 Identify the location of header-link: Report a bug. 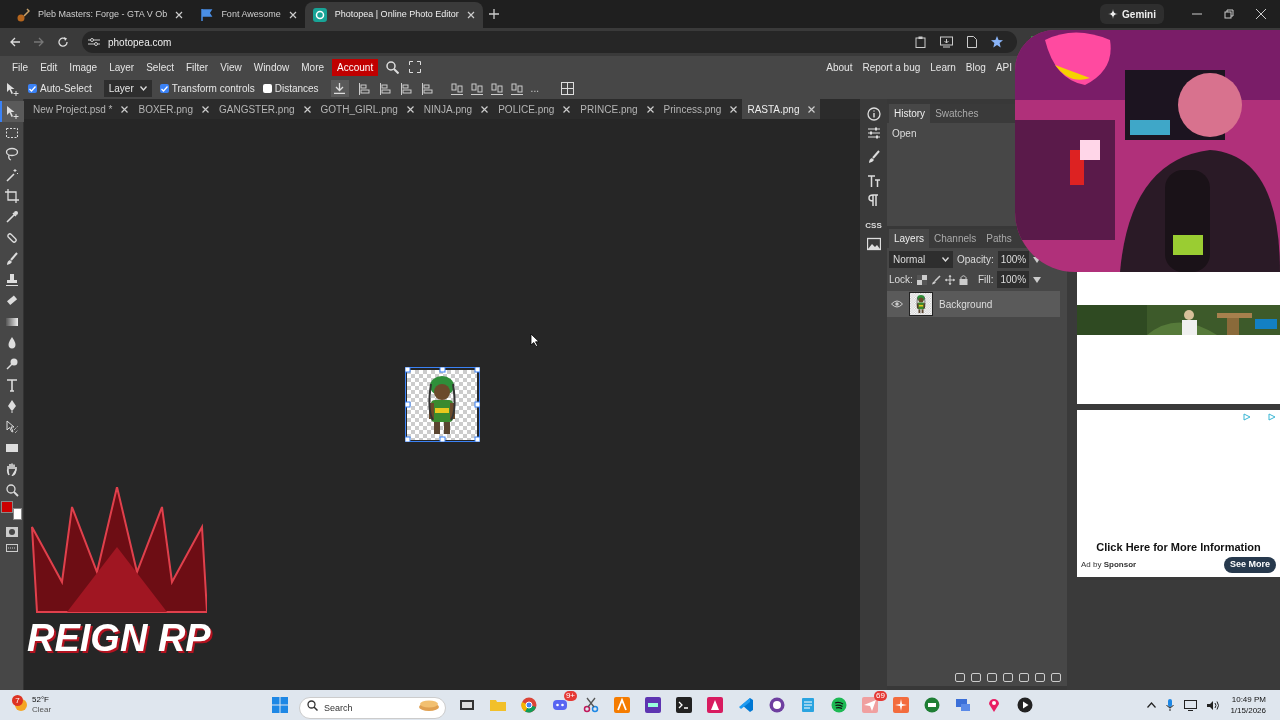
(891, 67).